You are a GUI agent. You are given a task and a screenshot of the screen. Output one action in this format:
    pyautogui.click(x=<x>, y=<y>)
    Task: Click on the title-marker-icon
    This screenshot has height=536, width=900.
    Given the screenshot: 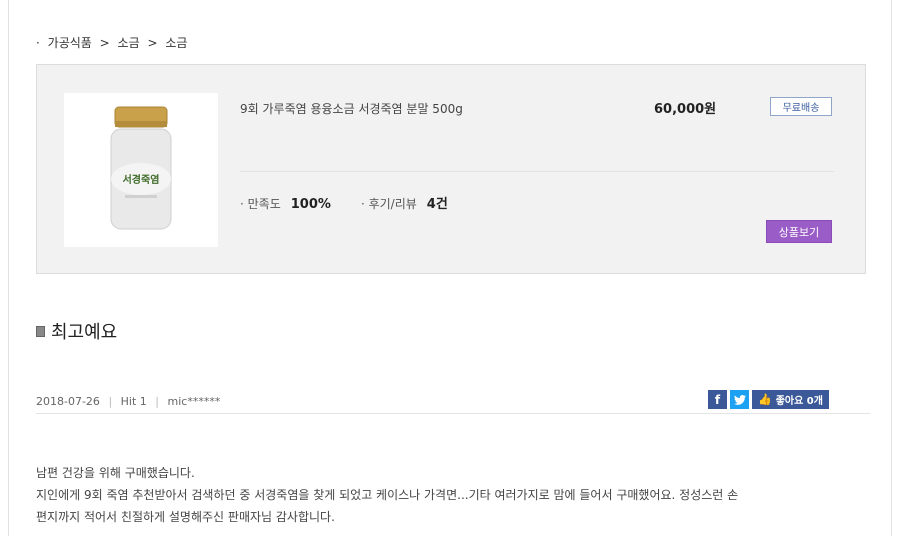 What is the action you would take?
    pyautogui.click(x=40, y=331)
    